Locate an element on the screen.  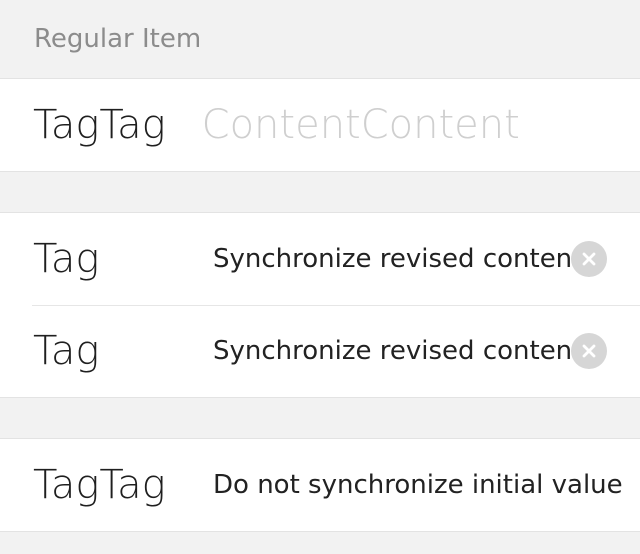
section-header: Regular Item is located at coordinates (320, 39).